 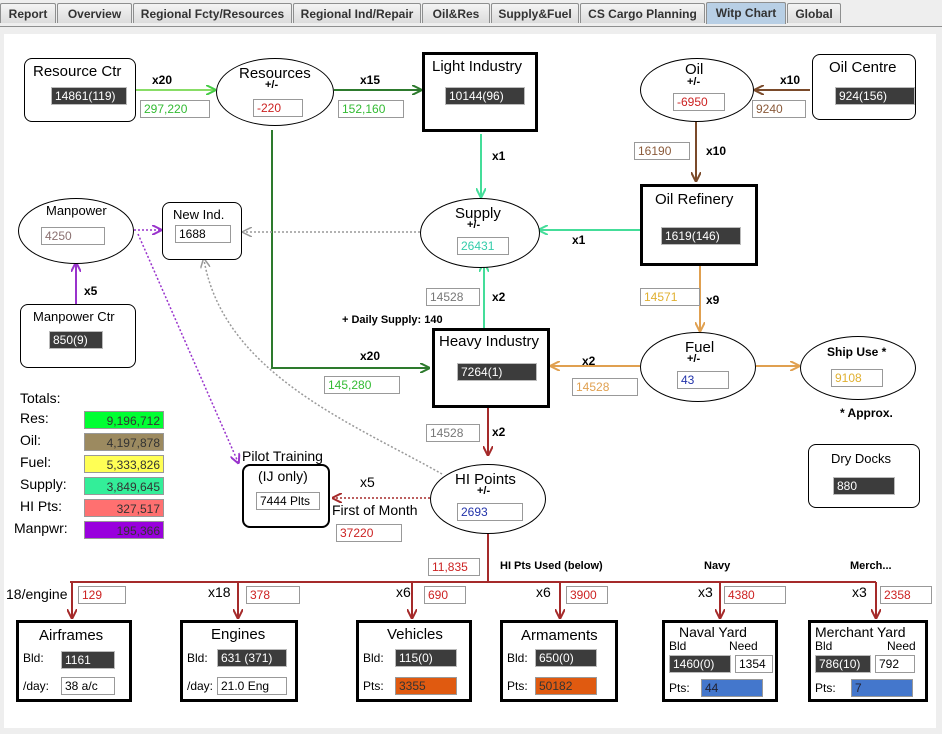 What do you see at coordinates (370, 80) in the screenshot?
I see `res-li-mult: x15` at bounding box center [370, 80].